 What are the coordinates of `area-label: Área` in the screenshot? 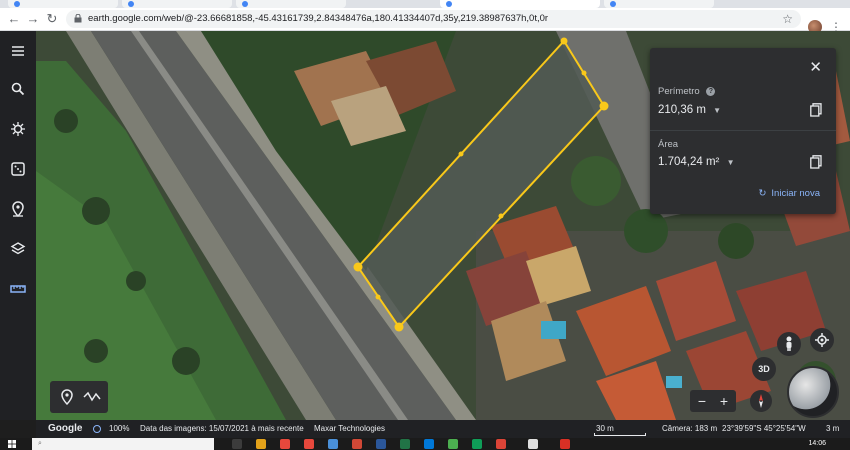 It's located at (668, 144).